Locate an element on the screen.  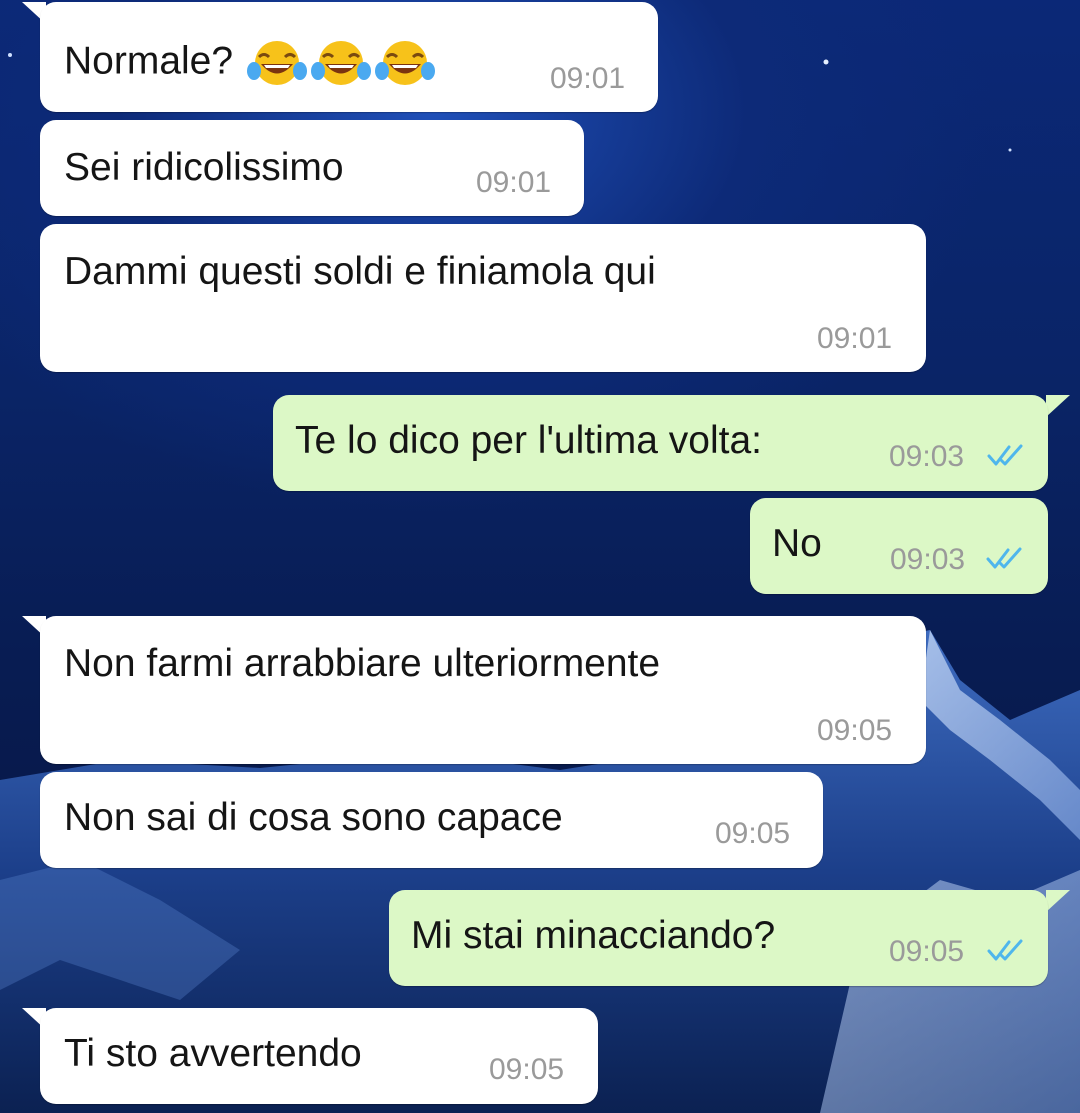
message-text: Dammi questi soldi e finiamola qui is located at coordinates (360, 271).